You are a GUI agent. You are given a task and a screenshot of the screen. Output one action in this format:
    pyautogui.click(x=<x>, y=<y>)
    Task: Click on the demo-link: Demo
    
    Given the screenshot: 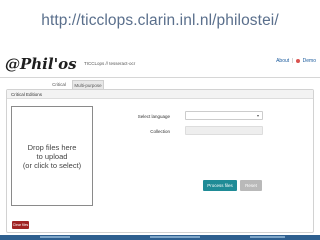 What is the action you would take?
    pyautogui.click(x=309, y=61)
    